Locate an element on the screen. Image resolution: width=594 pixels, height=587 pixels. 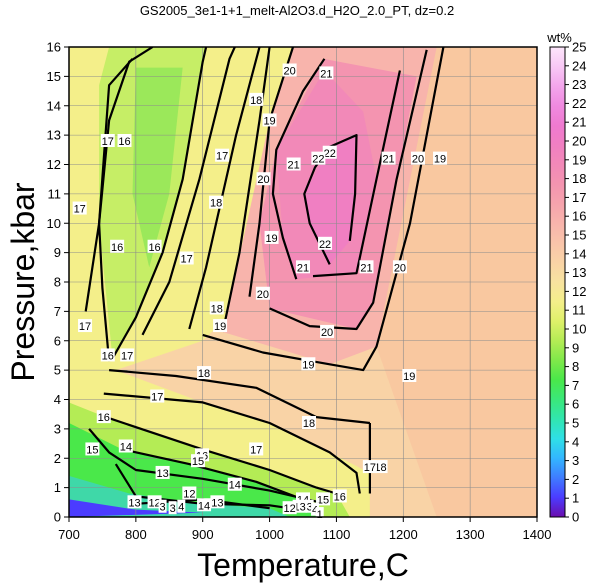
x-tick-label: 1400 is located at coordinates (537, 534).